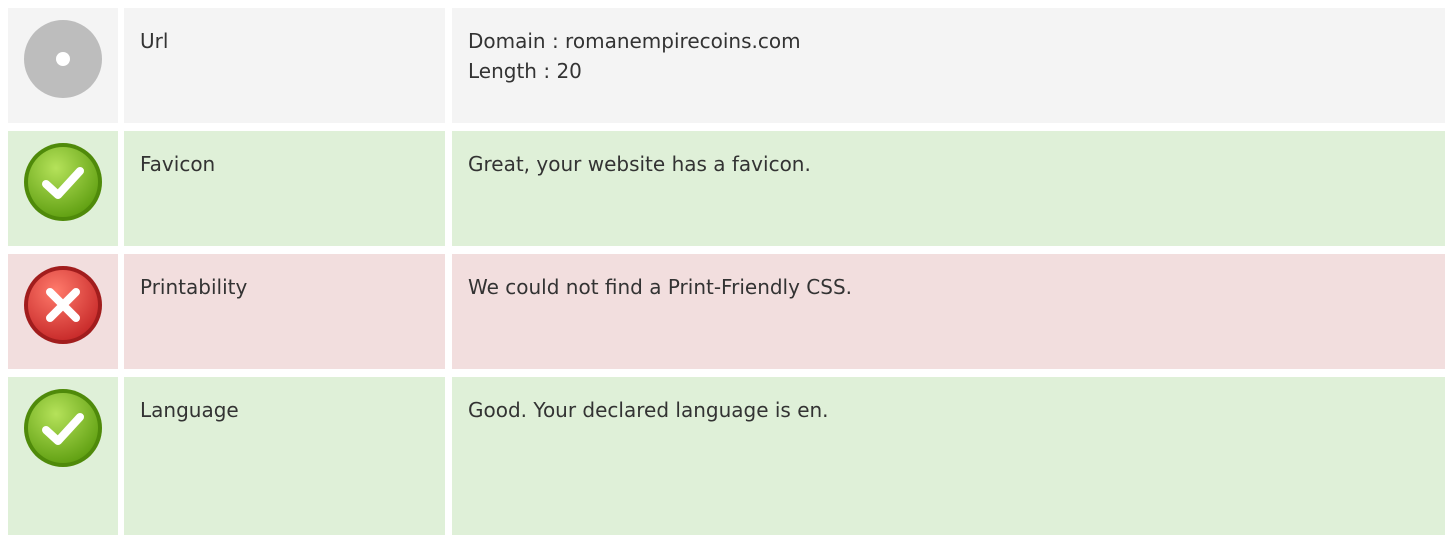 The image size is (1453, 535). I want to click on value-line: Length : 20, so click(525, 71).